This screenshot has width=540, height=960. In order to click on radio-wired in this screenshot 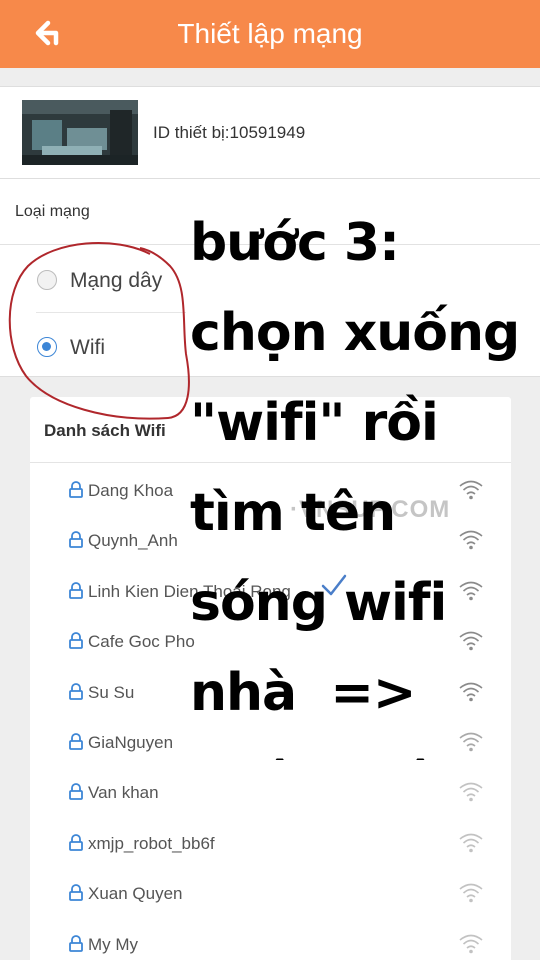, I will do `click(47, 280)`.